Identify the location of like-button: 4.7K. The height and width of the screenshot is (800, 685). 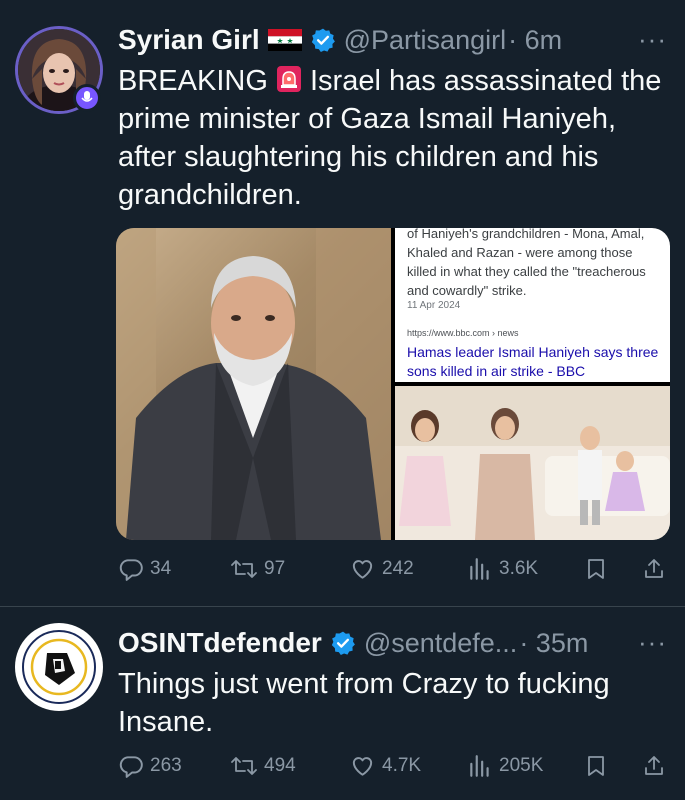
(385, 766).